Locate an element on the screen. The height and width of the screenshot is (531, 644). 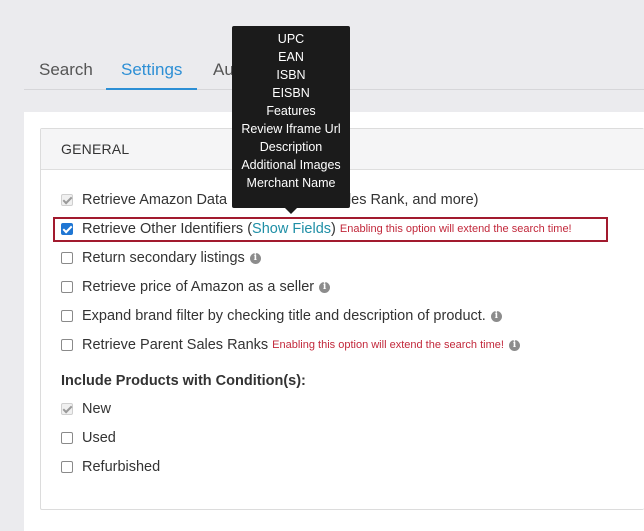
condition-used-label: Used is located at coordinates (99, 438).